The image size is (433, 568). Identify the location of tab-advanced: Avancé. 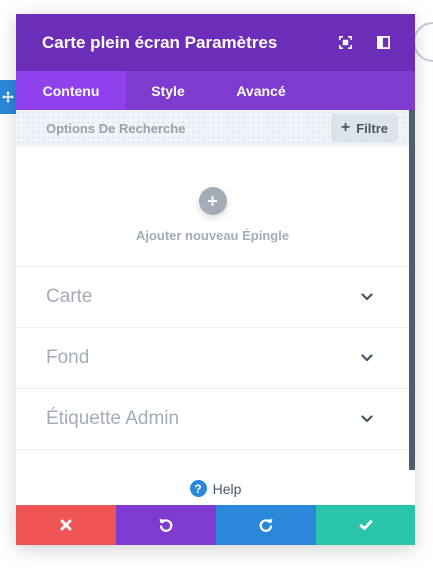
(261, 90).